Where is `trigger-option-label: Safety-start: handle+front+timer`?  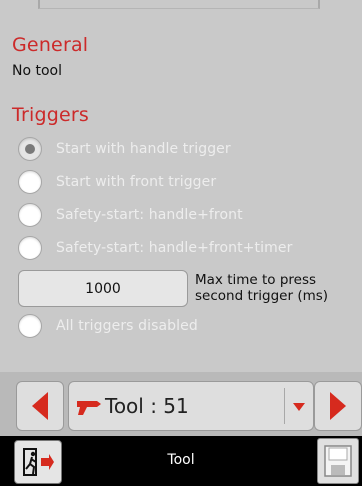 trigger-option-label: Safety-start: handle+front+timer is located at coordinates (174, 248).